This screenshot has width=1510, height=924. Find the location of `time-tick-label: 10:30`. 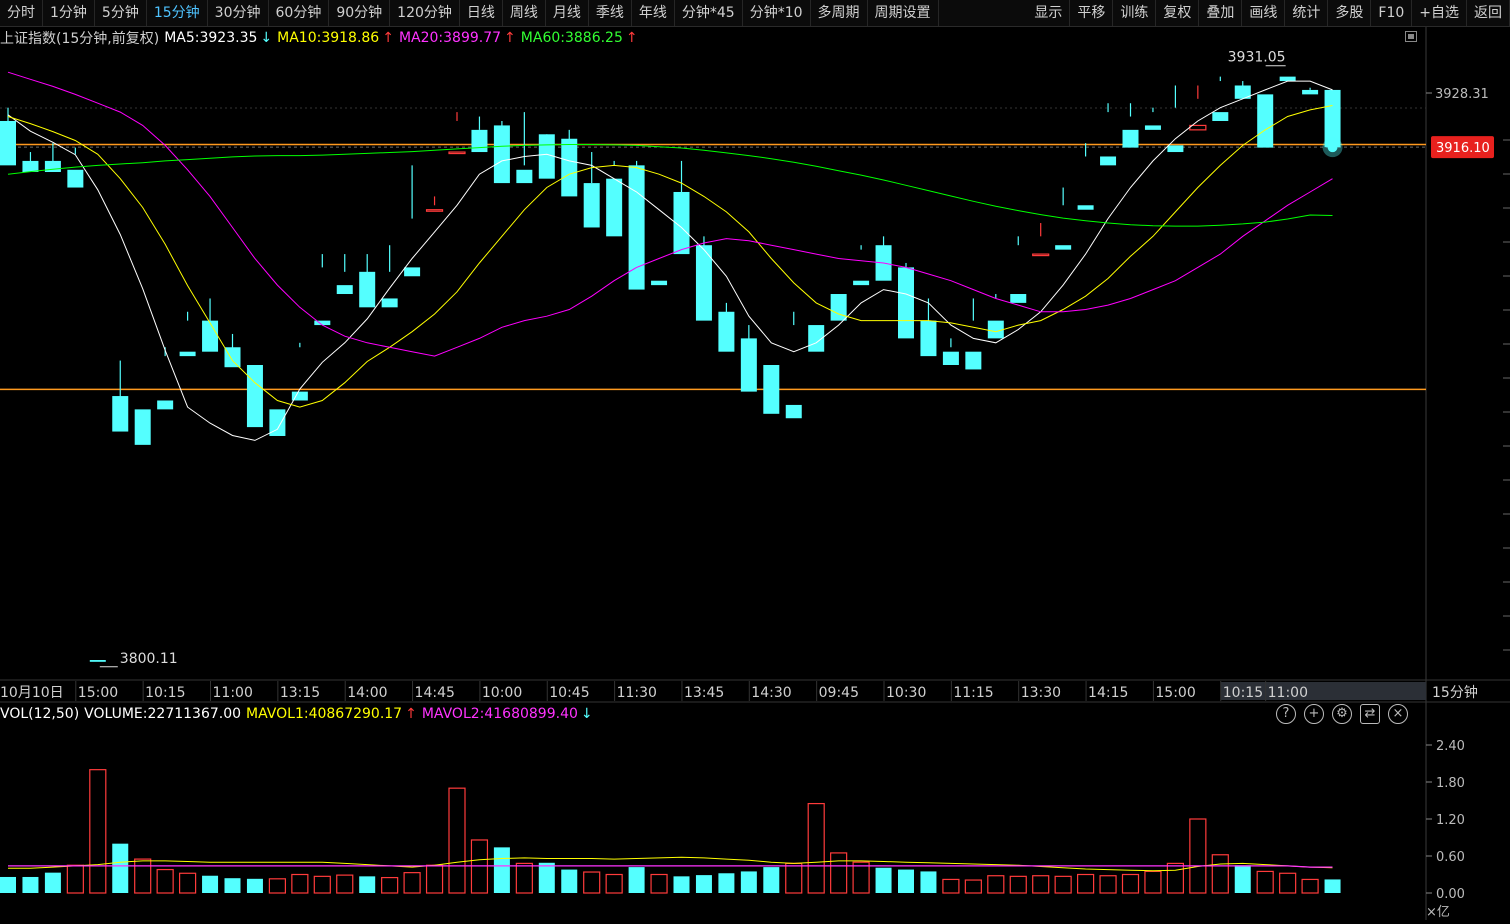

time-tick-label: 10:30 is located at coordinates (906, 693).